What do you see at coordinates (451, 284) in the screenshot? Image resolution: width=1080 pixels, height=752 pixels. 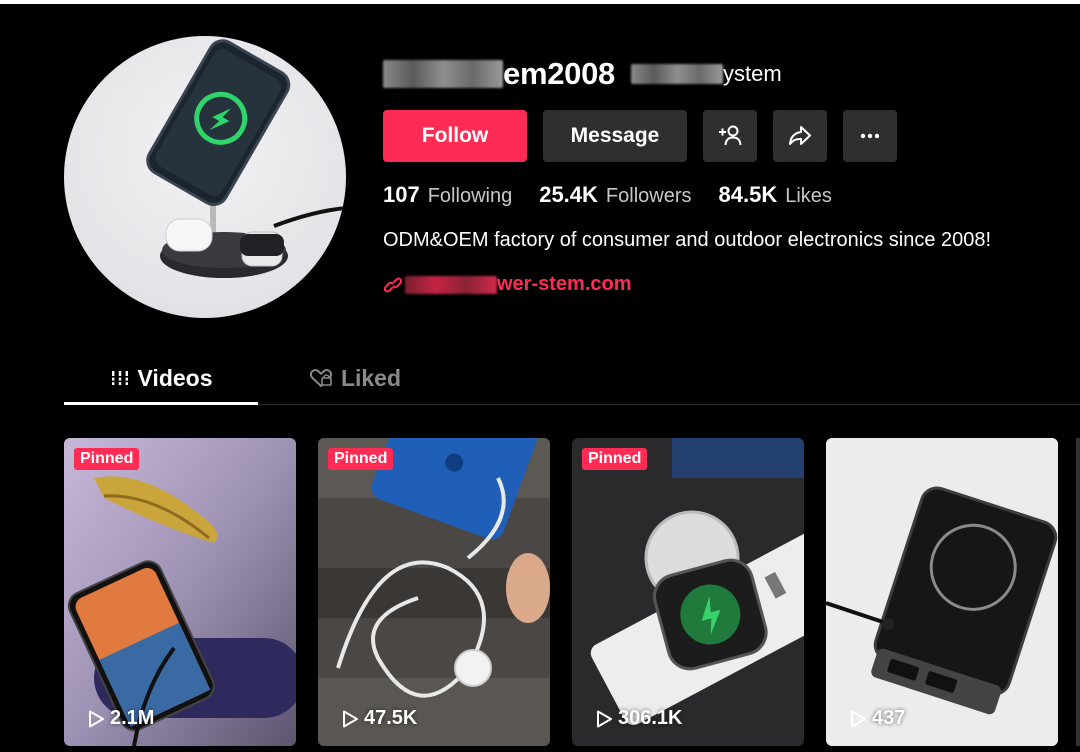 I see `link-redaction` at bounding box center [451, 284].